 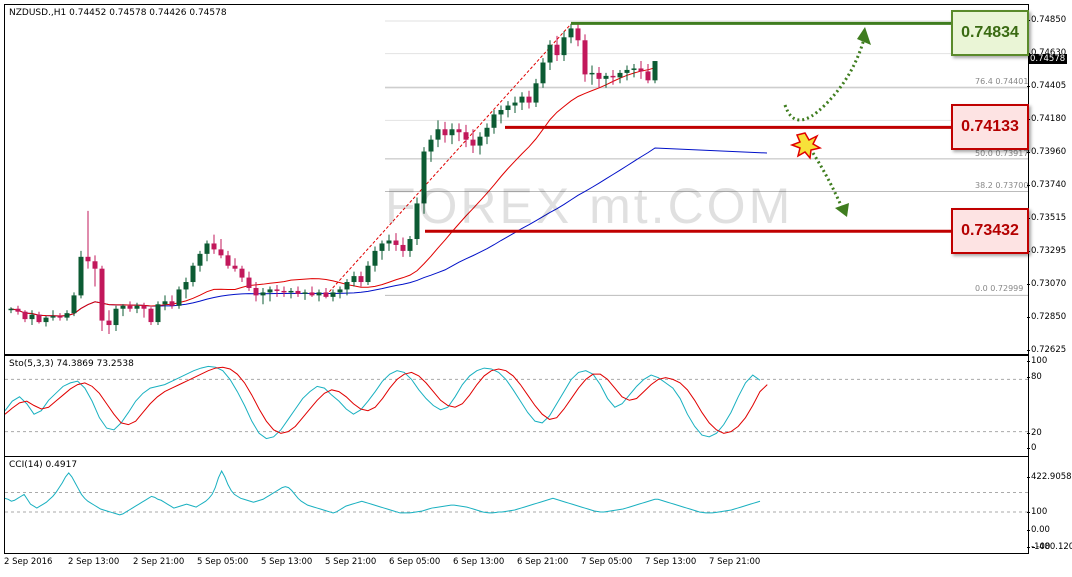 What do you see at coordinates (1046, 350) in the screenshot?
I see `price-tick: 0.72625` at bounding box center [1046, 350].